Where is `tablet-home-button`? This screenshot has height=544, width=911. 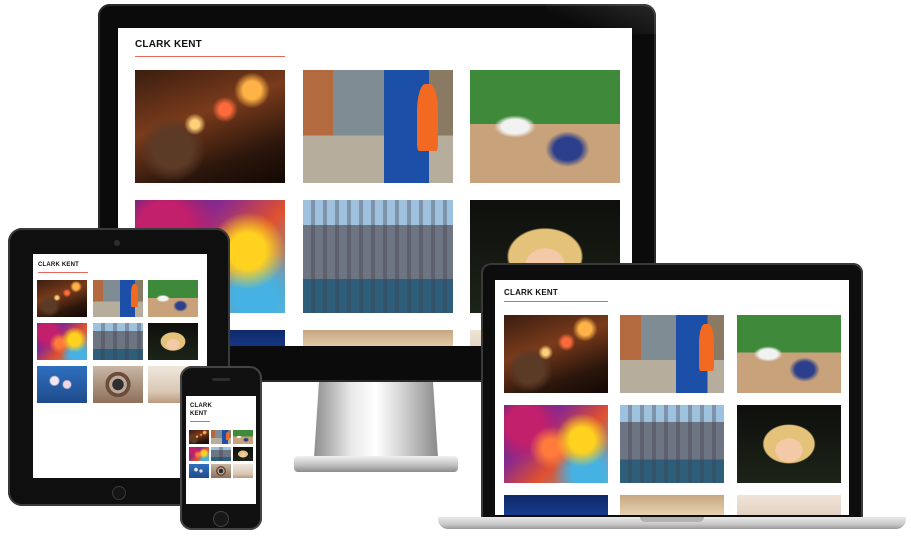 tablet-home-button is located at coordinates (119, 493).